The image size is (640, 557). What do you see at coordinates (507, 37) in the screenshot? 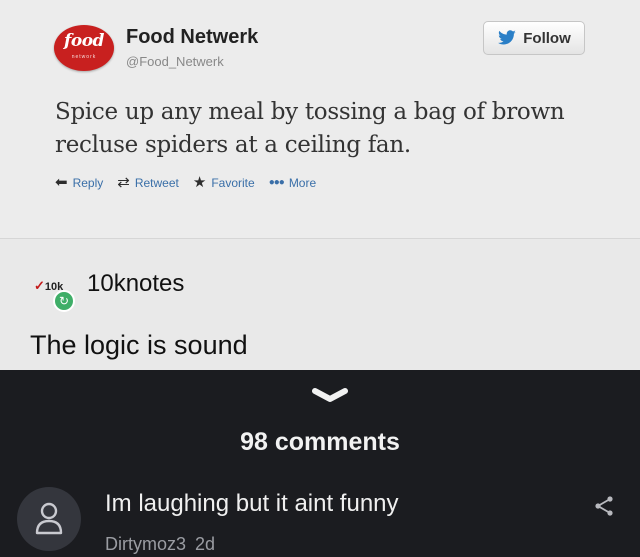
I see `twitter-bird-icon` at bounding box center [507, 37].